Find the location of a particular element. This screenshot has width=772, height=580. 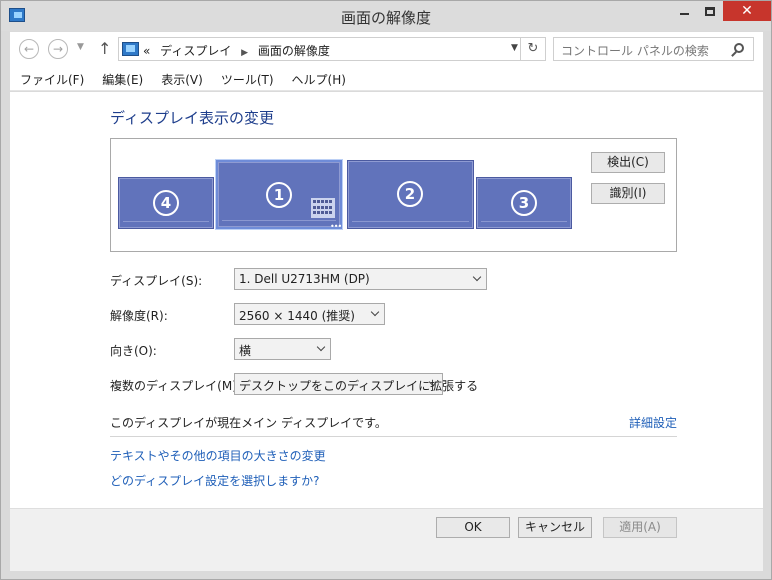

recent-locations-button: ▼ is located at coordinates (80, 47).